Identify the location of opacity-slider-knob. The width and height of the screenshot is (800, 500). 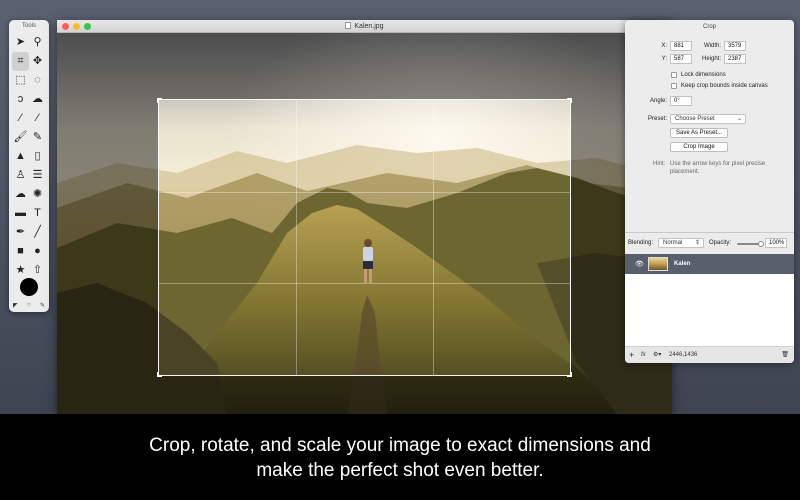
(761, 244).